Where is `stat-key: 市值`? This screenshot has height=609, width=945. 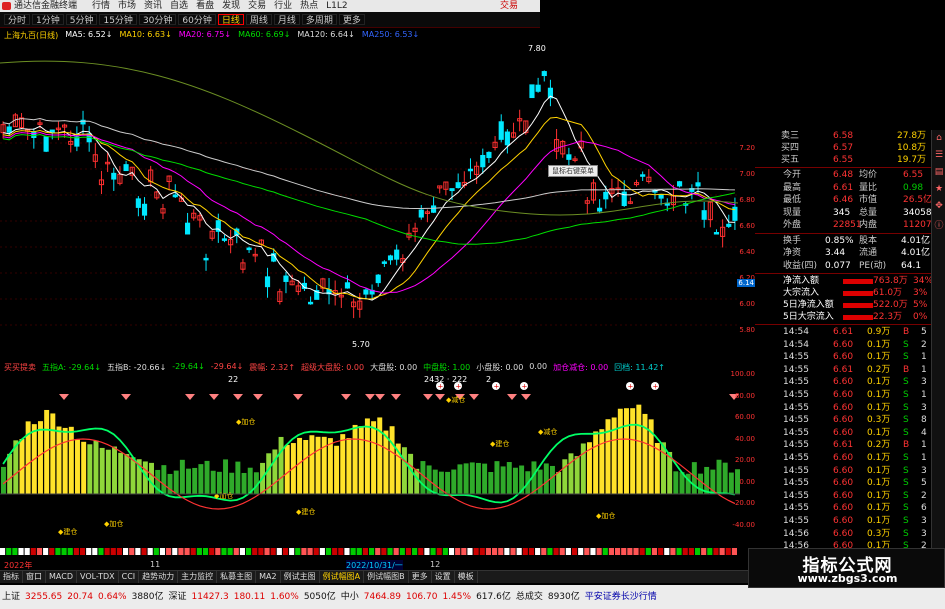
stat-key: 市值 is located at coordinates (868, 200).